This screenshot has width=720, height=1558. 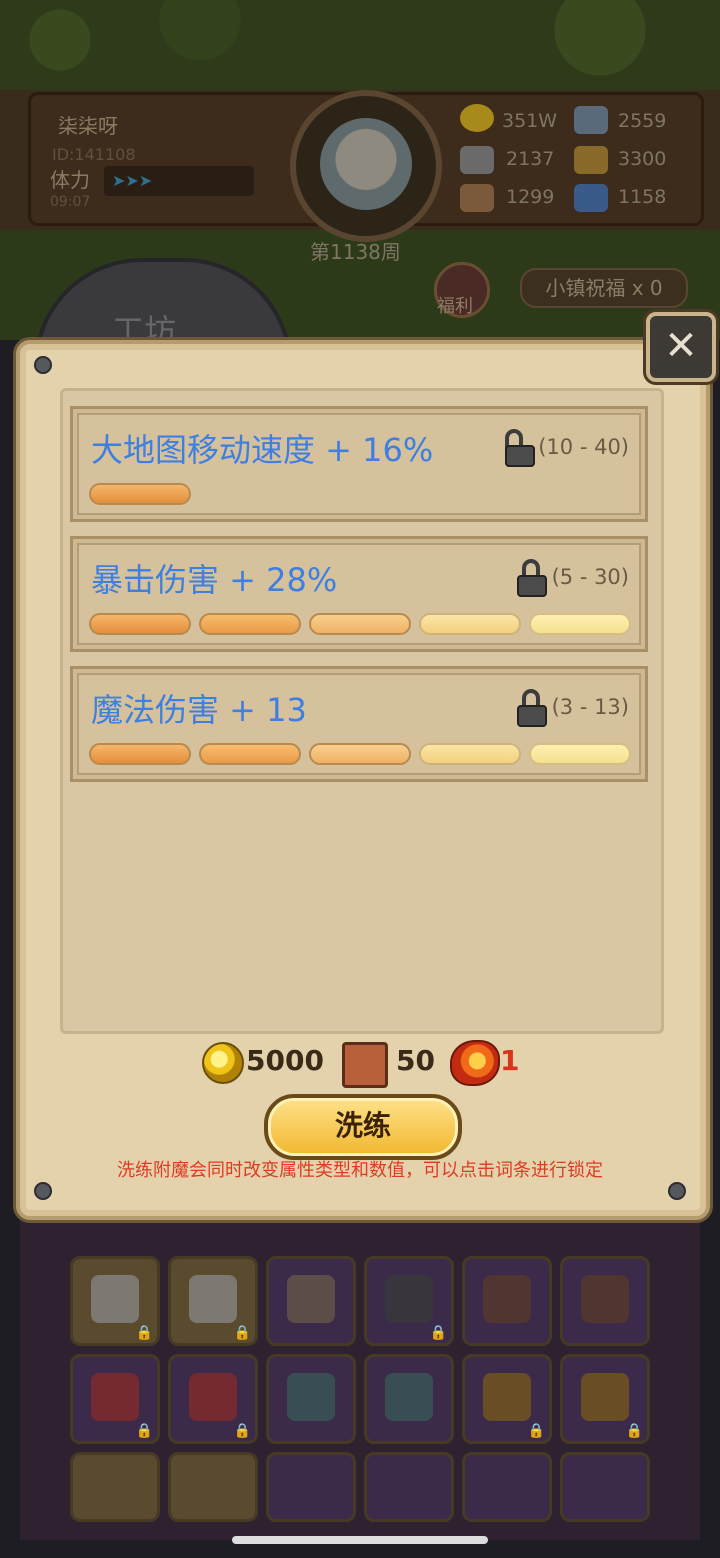 What do you see at coordinates (360, 1540) in the screenshot?
I see `home-indicator` at bounding box center [360, 1540].